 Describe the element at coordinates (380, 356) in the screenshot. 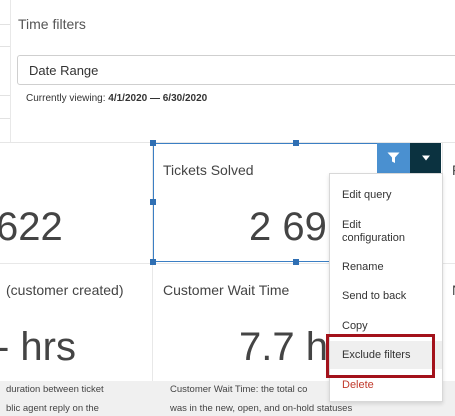

I see `highlight-annotation-box` at that location.